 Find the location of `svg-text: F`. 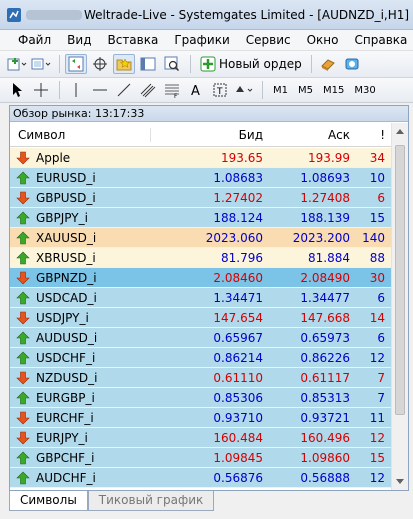

svg-text: F is located at coordinates (176, 95).